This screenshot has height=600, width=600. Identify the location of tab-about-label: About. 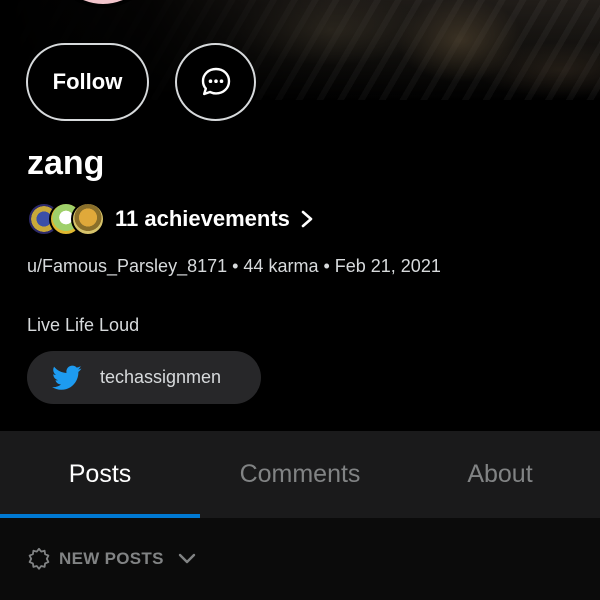
(500, 474).